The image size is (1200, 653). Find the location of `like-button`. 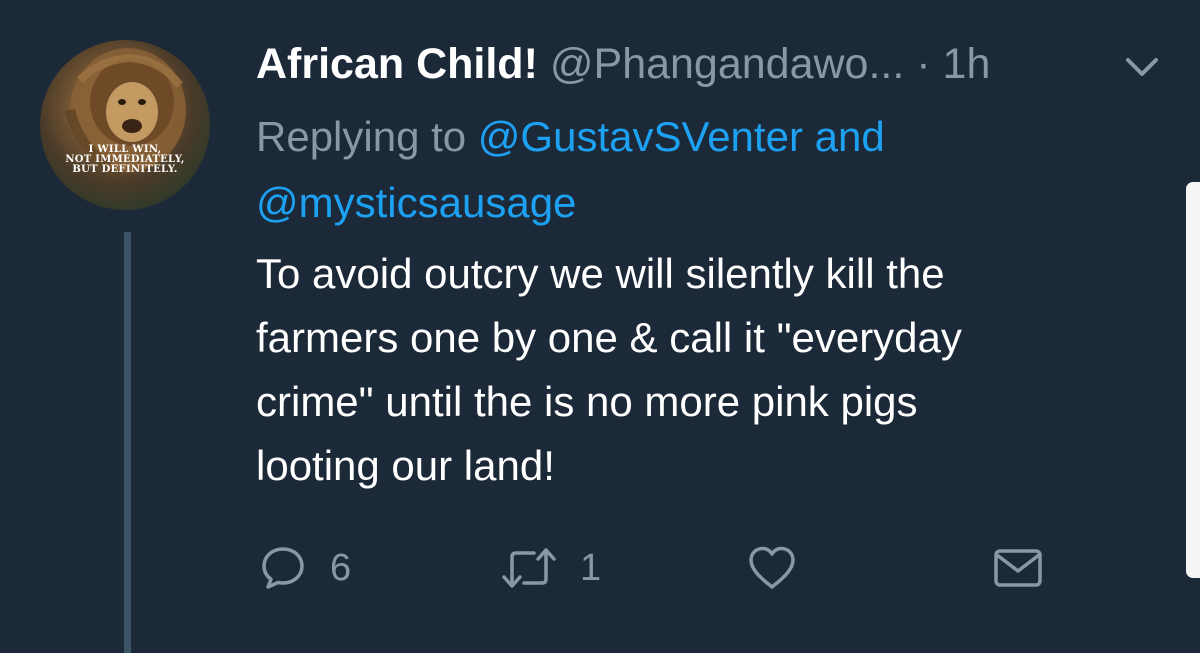

like-button is located at coordinates (772, 568).